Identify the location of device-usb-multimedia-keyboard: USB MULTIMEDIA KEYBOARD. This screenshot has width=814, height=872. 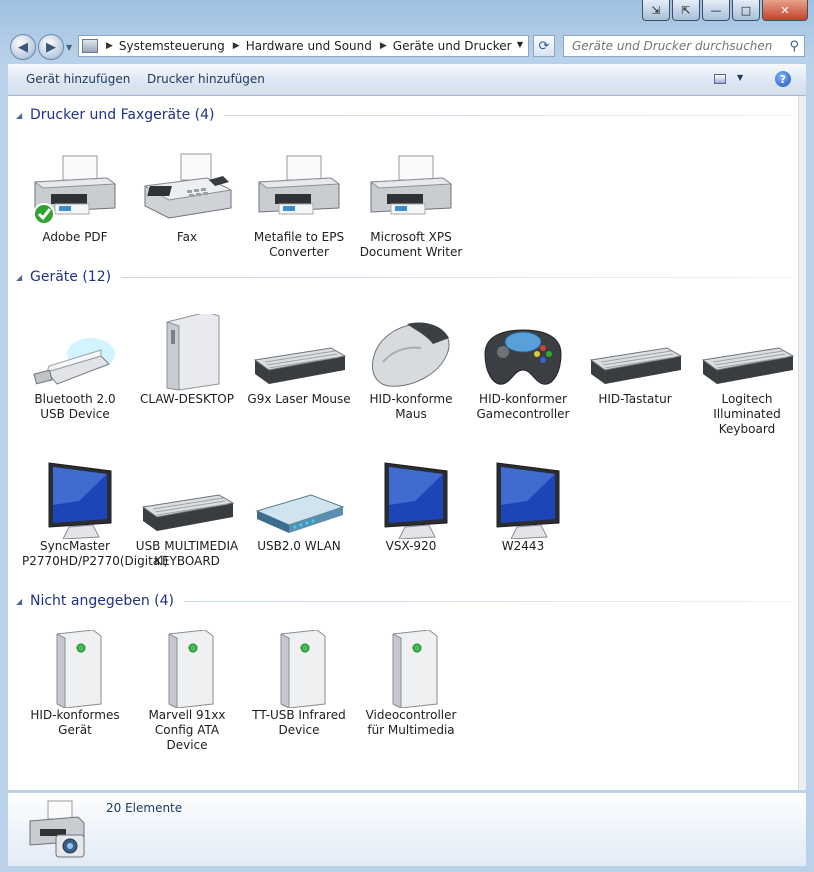
(187, 515).